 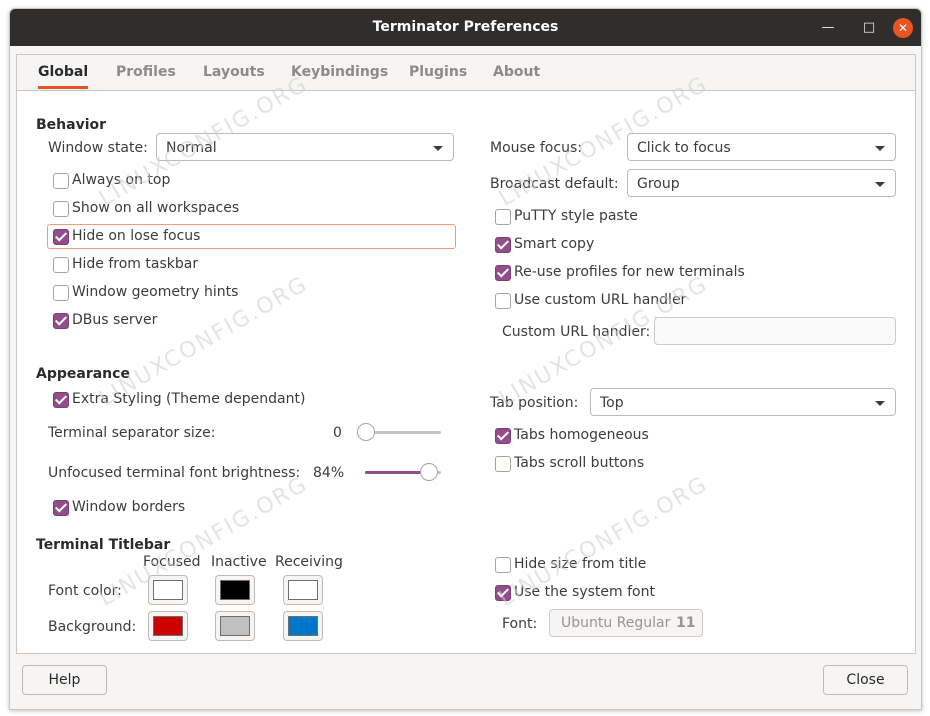 I want to click on mouse-focus-value: Click to focus, so click(x=684, y=148).